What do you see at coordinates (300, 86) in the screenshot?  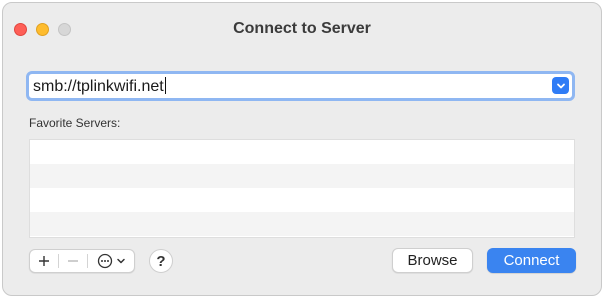 I see `server-address-field: smb://tplinkwifi.net` at bounding box center [300, 86].